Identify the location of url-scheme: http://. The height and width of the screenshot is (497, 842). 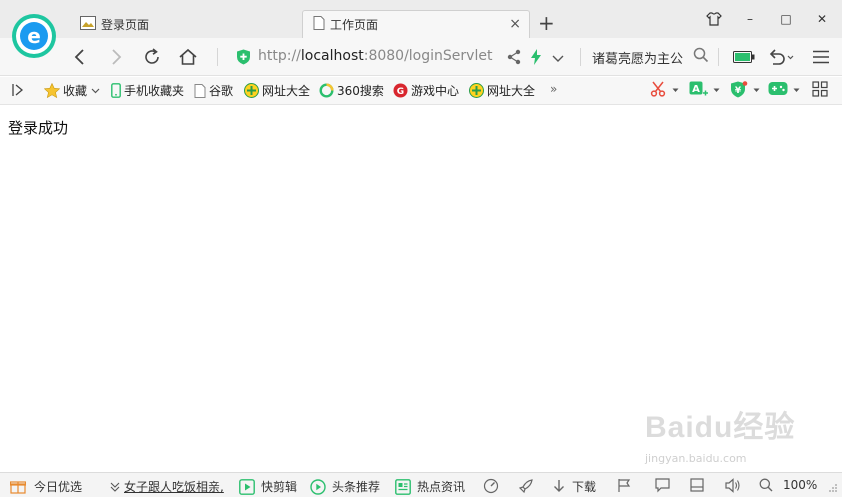
(279, 56).